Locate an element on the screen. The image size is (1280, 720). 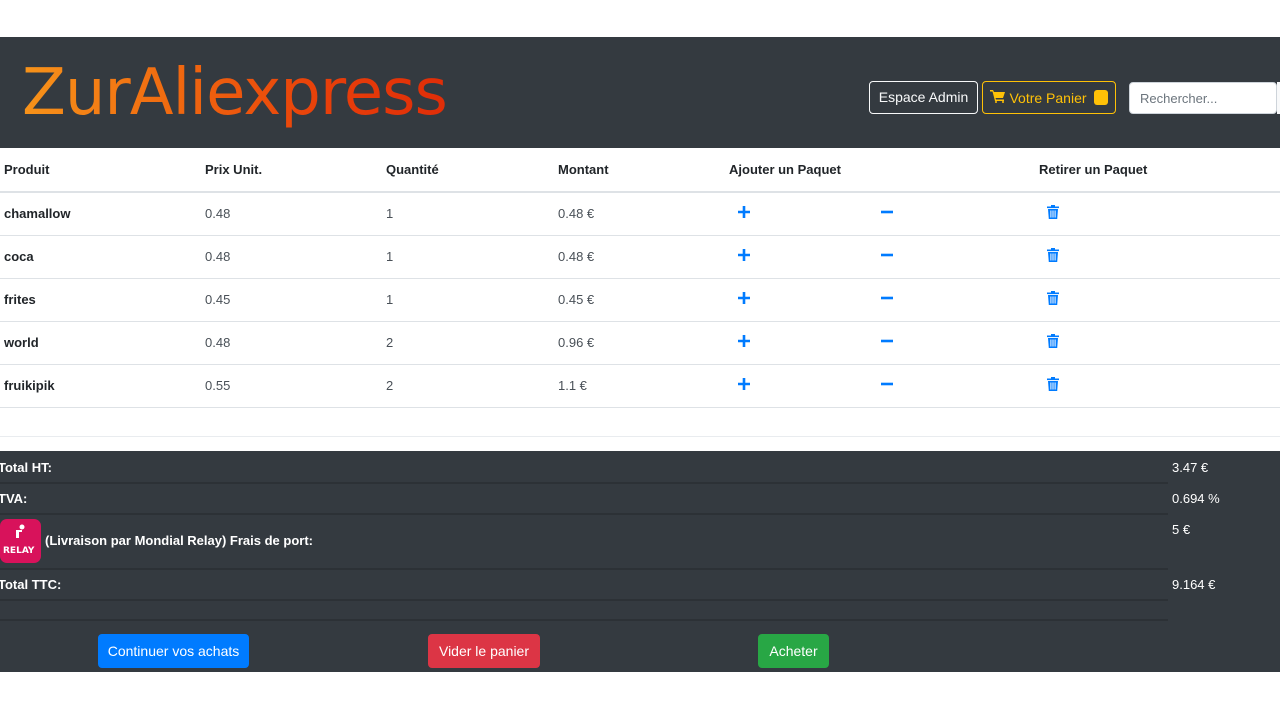
total-ttc-value: 9.164 € is located at coordinates (1194, 584).